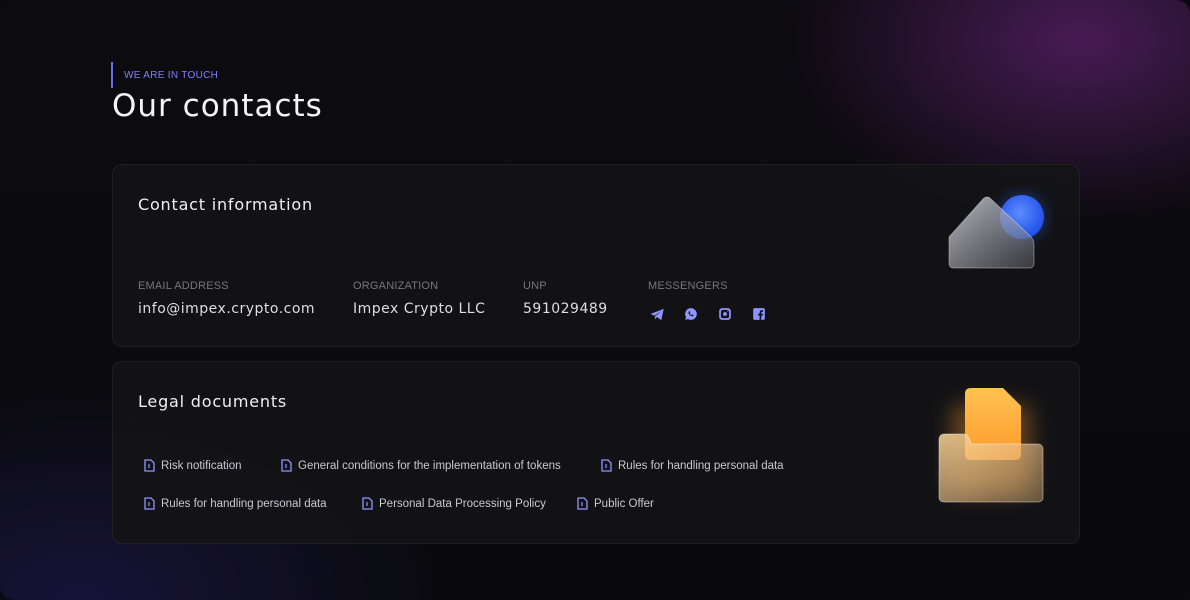 The width and height of the screenshot is (1190, 600). What do you see at coordinates (419, 309) in the screenshot?
I see `organization-value: Impex Crypto LLC` at bounding box center [419, 309].